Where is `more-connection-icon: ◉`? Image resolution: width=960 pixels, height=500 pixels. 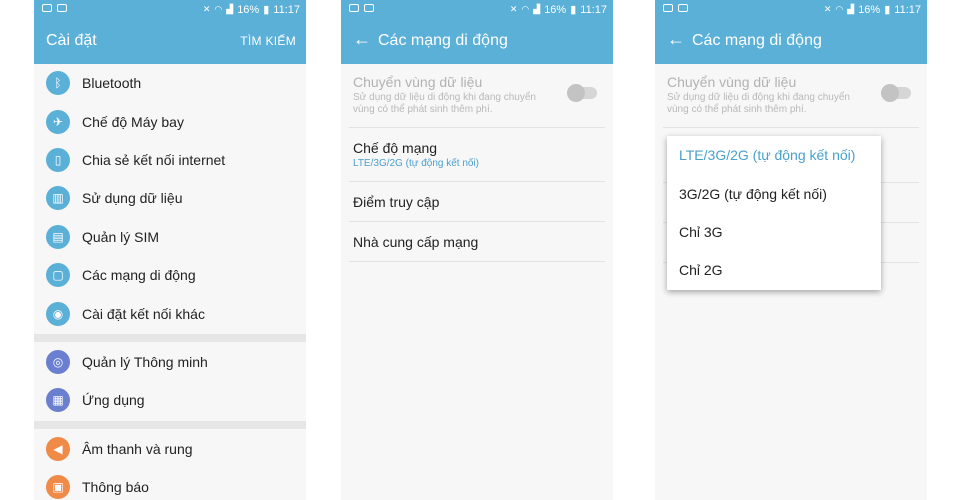
more-connection-icon: ◉ is located at coordinates (58, 313).